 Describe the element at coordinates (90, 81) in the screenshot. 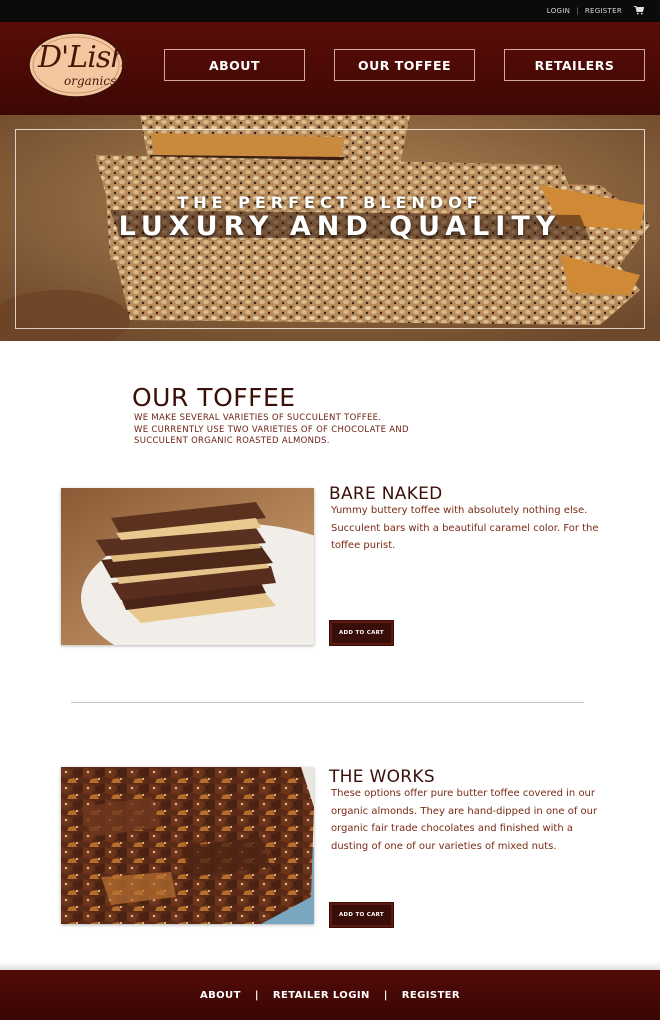

I see `logo-subtitle: organics` at that location.